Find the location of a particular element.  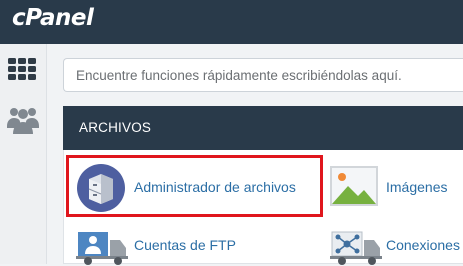

images-link: Imágenes is located at coordinates (393, 187).